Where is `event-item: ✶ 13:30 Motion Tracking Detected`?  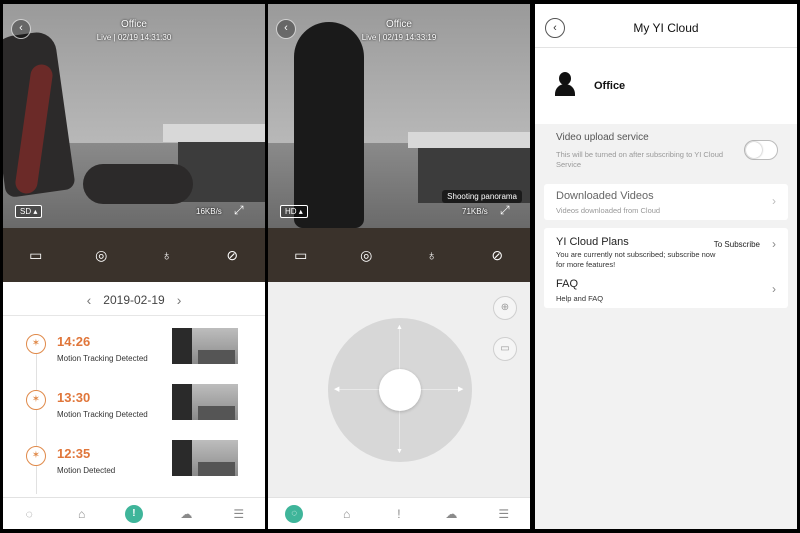
event-item: ✶ 13:30 Motion Tracking Detected is located at coordinates (134, 407).